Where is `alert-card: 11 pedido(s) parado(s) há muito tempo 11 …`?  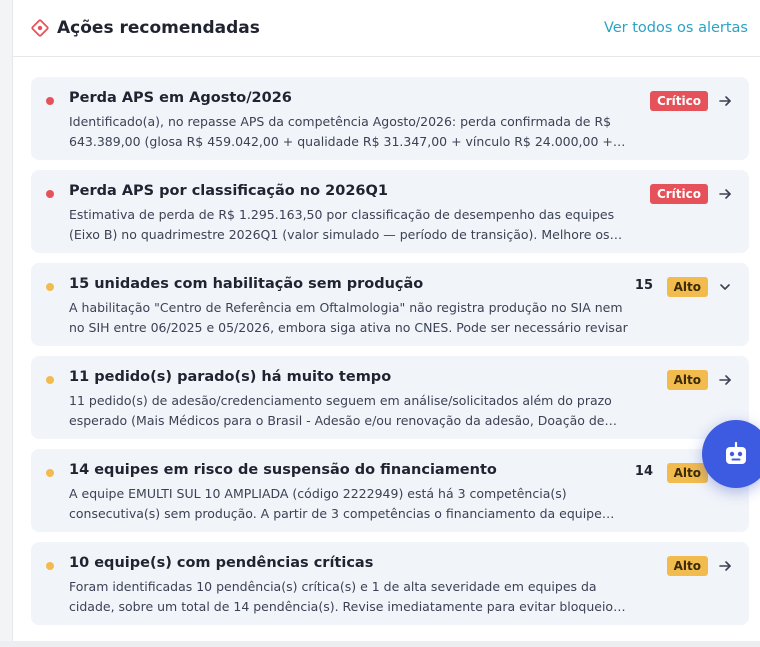
alert-card: 11 pedido(s) parado(s) há muito tempo 11 … is located at coordinates (390, 397).